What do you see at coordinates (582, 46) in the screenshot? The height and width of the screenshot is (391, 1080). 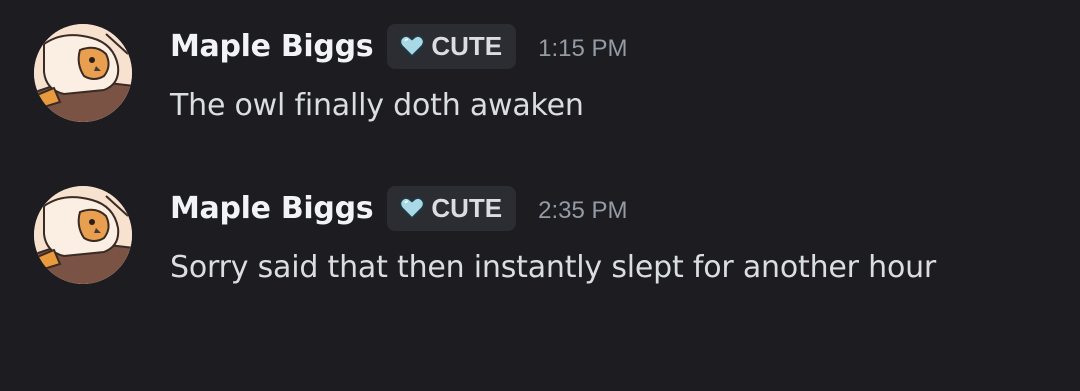 I see `timestamp: 1:15 PM` at bounding box center [582, 46].